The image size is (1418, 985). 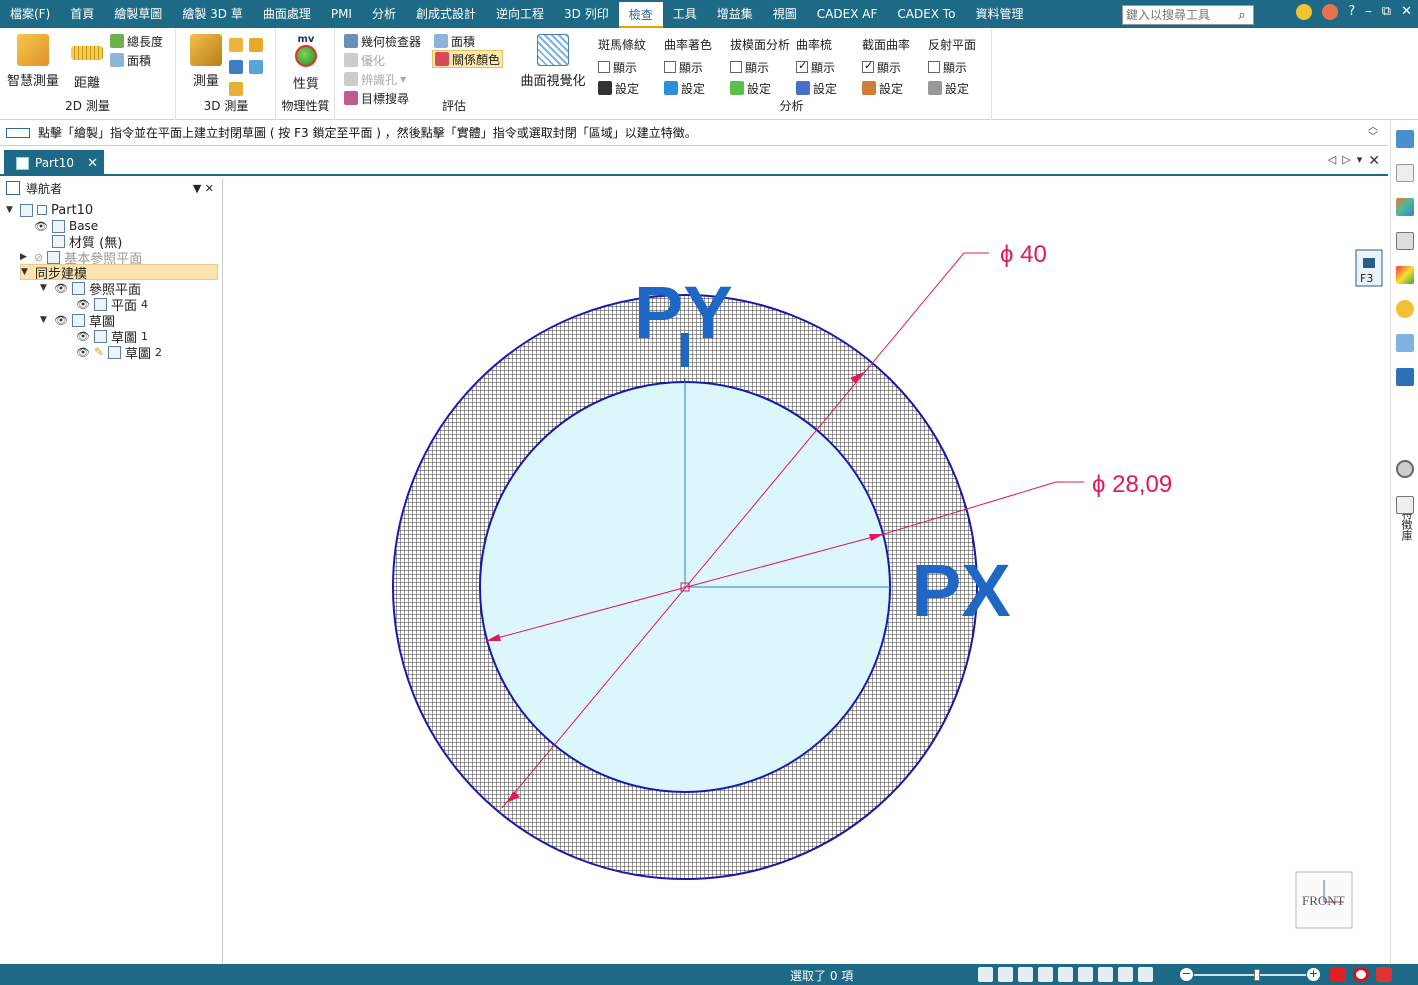 What do you see at coordinates (1338, 974) in the screenshot?
I see `youtube-icon` at bounding box center [1338, 974].